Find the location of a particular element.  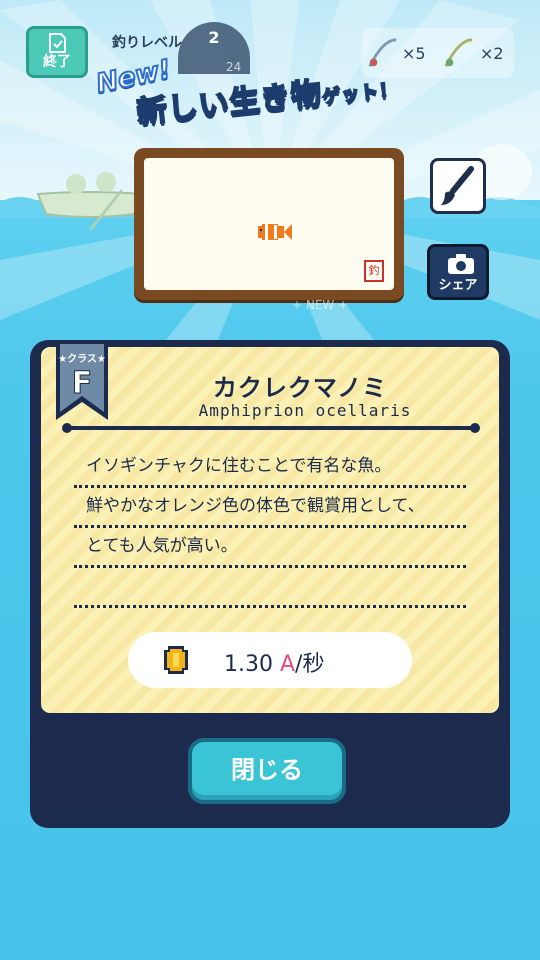

description-line-3: とても人気が高い。 is located at coordinates (270, 548).